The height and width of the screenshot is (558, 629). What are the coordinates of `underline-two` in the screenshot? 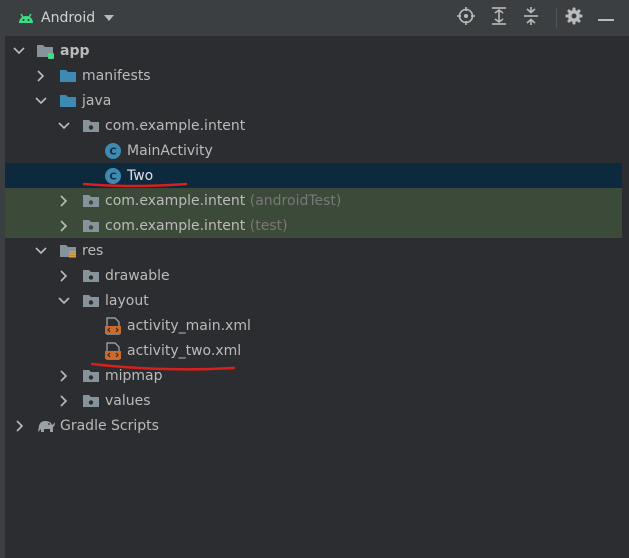 It's located at (135, 185).